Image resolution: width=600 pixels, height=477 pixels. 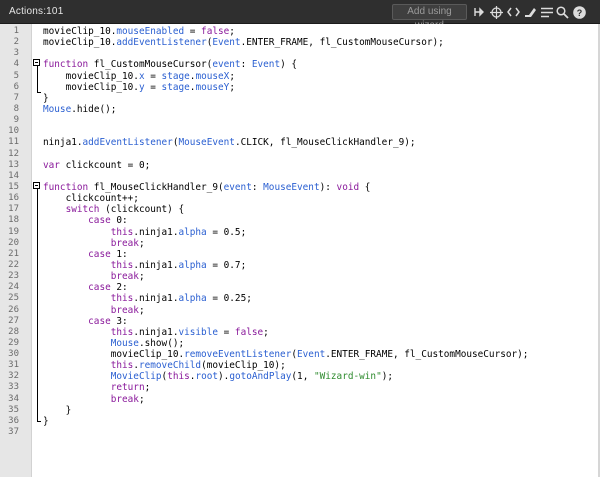 What do you see at coordinates (85, 321) in the screenshot?
I see `code-line: case 3:` at bounding box center [85, 321].